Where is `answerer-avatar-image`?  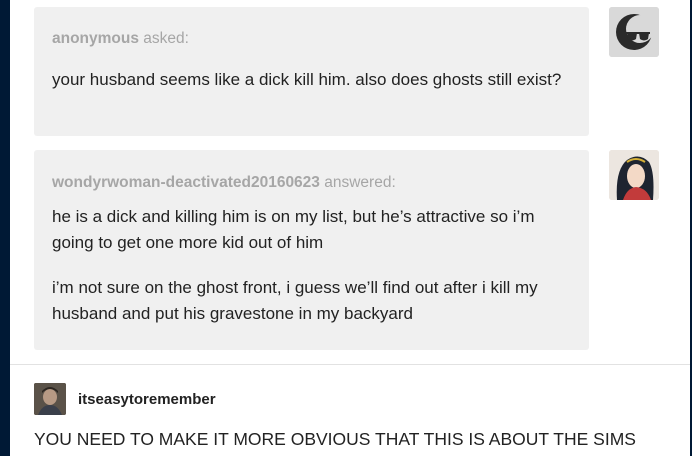
answerer-avatar-image is located at coordinates (634, 175).